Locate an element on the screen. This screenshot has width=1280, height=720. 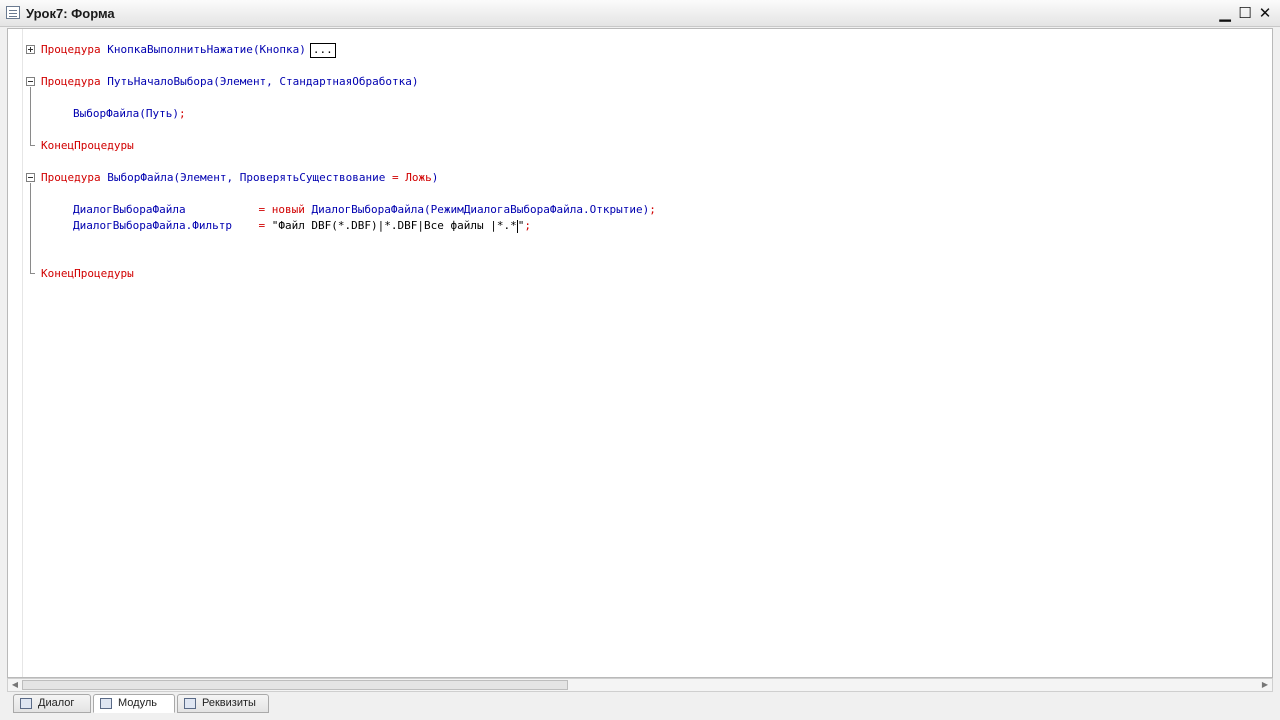
tab-label: Реквизиты is located at coordinates (229, 703).